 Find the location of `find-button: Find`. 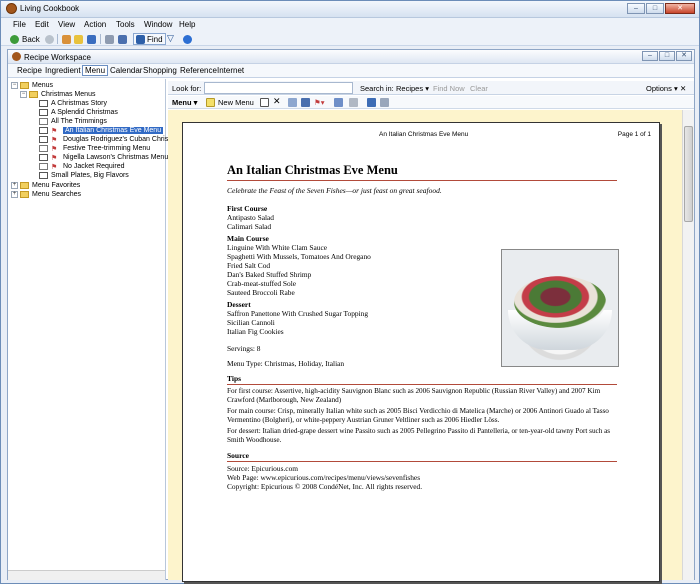

find-button: Find is located at coordinates (149, 39).